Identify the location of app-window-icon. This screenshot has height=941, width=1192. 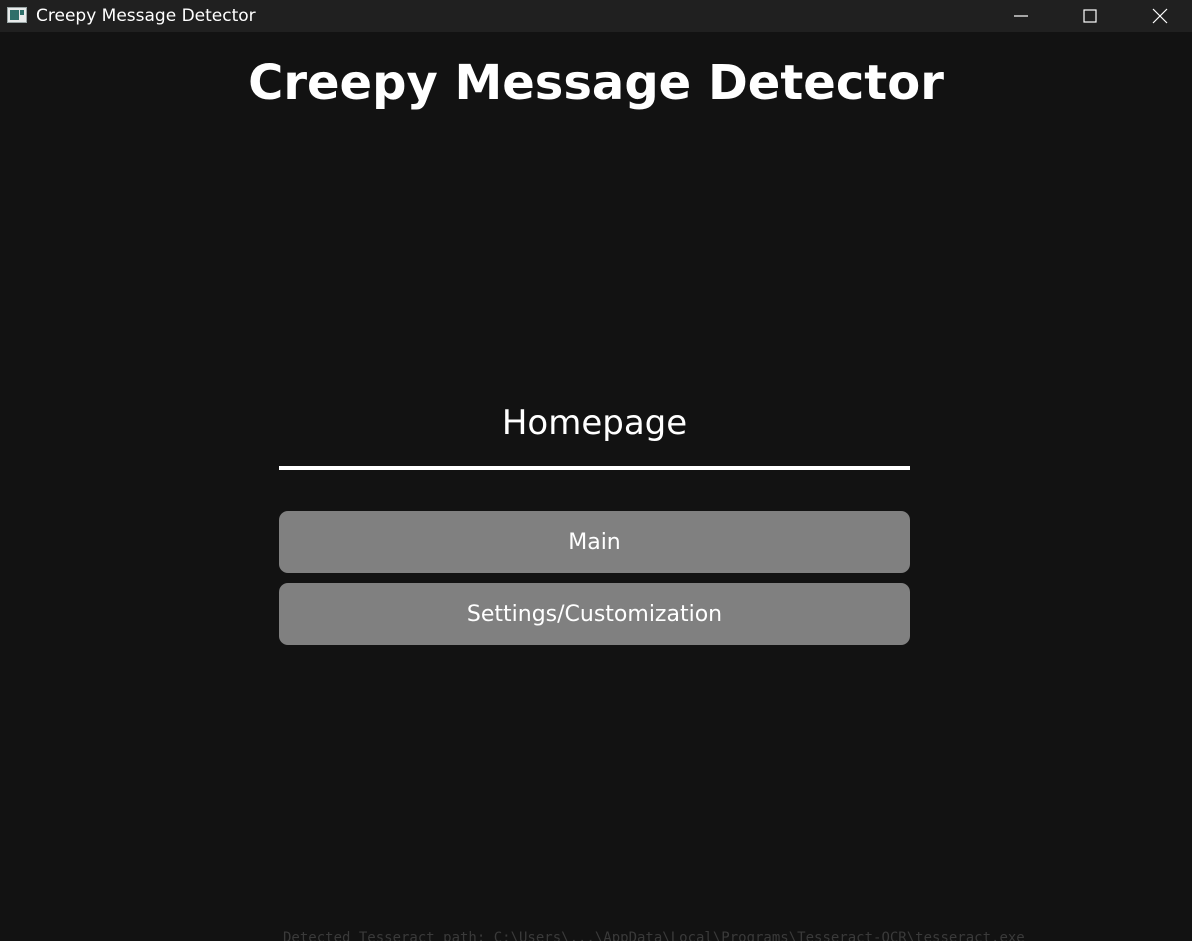
(17, 15).